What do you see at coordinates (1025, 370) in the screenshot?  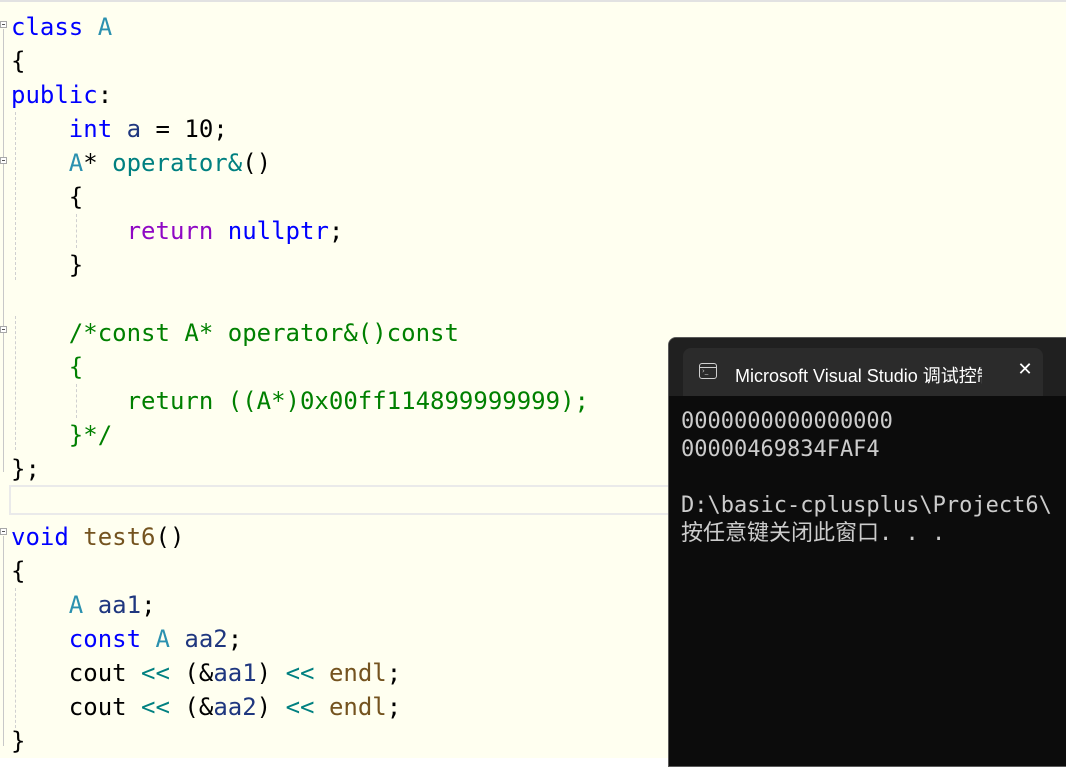 I see `close-icon: ✕` at bounding box center [1025, 370].